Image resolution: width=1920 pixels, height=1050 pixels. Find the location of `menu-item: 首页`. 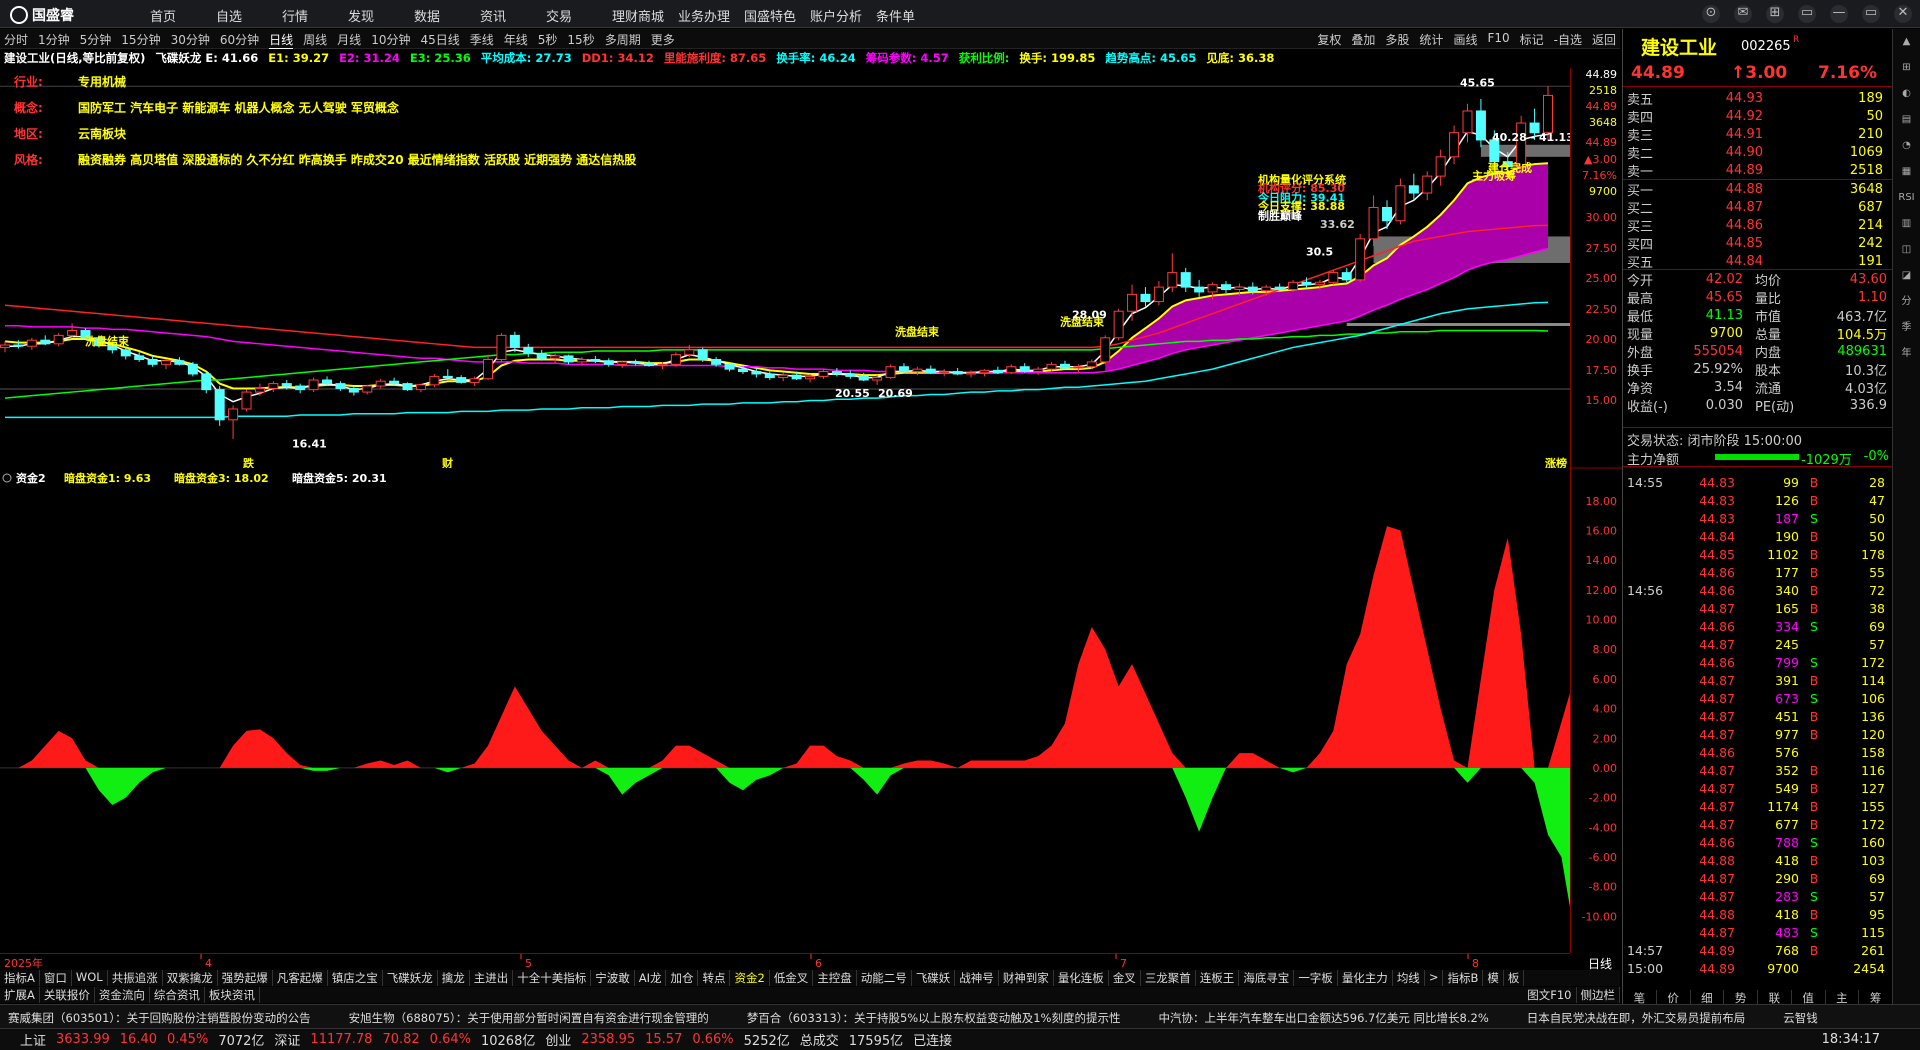

menu-item: 首页 is located at coordinates (183, 15).